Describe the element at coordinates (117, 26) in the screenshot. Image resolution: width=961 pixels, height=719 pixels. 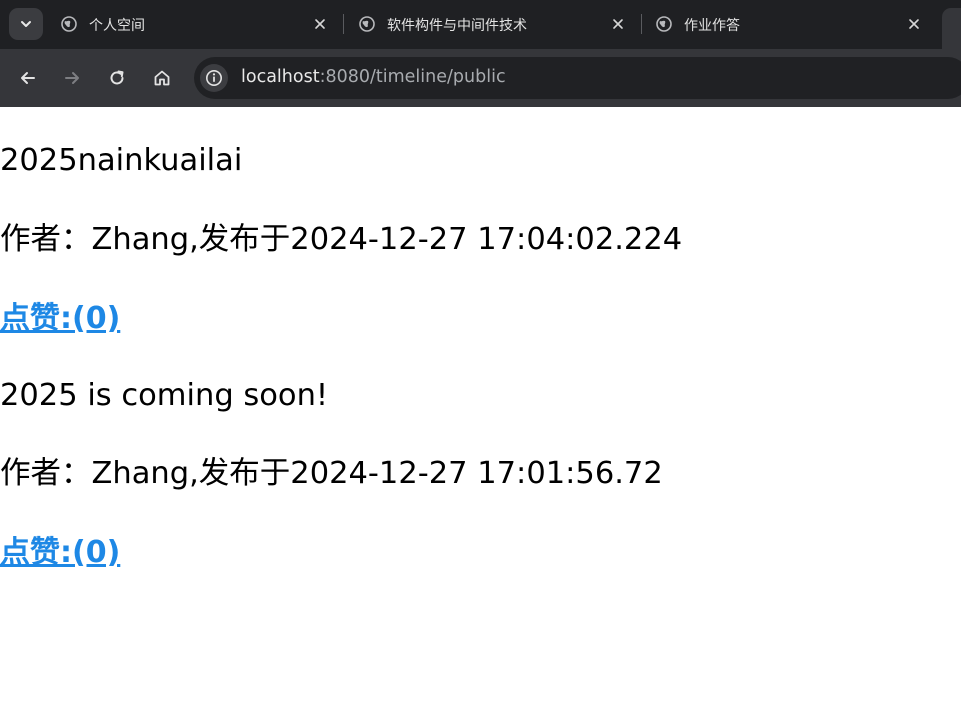
I see `tab-title: 个人空间` at that location.